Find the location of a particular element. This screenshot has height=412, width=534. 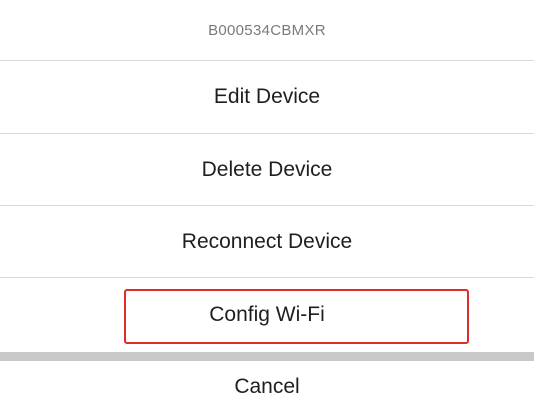

cancel-label: Cancel is located at coordinates (267, 386).